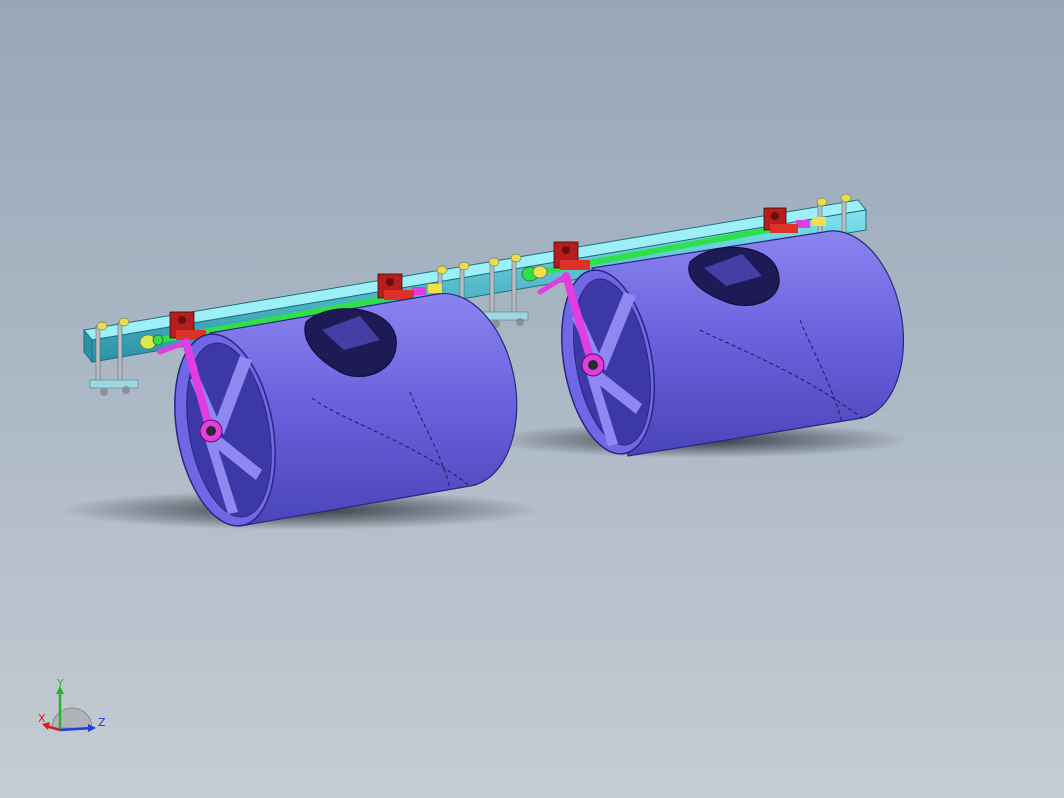 The height and width of the screenshot is (798, 1064). Describe the element at coordinates (60, 683) in the screenshot. I see `triad-y-label: Y` at that location.